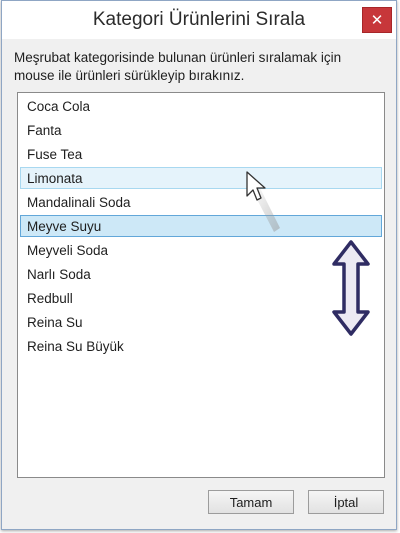  I want to click on up-down-arrow-icon, so click(351, 288).